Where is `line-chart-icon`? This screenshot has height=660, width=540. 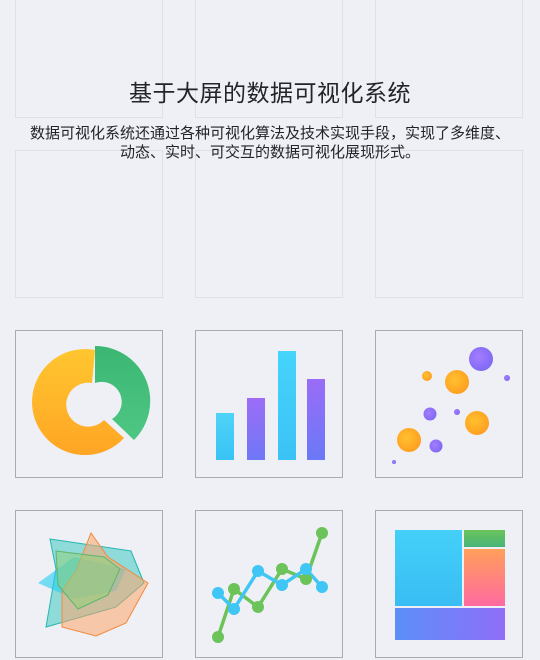 line-chart-icon is located at coordinates (270, 585).